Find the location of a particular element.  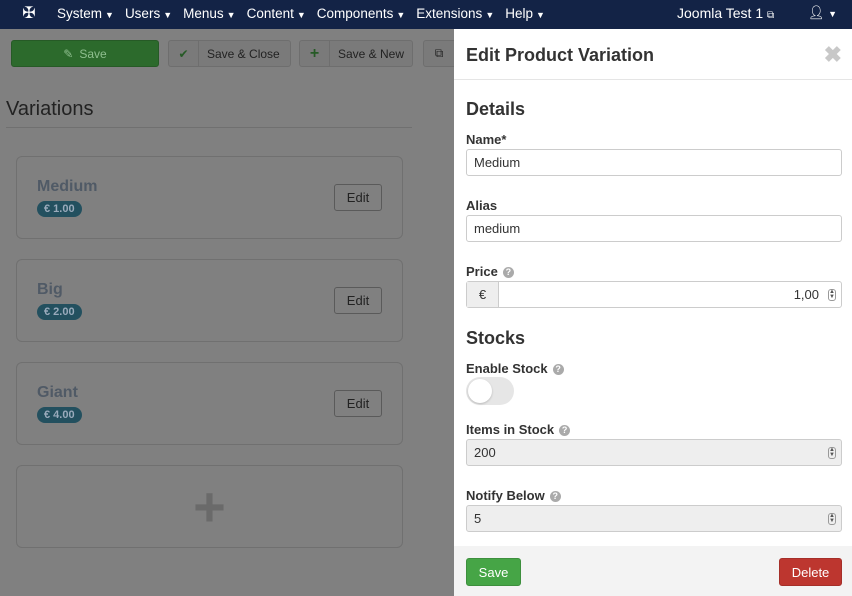

menu-components: Components ▼ is located at coordinates (361, 13).